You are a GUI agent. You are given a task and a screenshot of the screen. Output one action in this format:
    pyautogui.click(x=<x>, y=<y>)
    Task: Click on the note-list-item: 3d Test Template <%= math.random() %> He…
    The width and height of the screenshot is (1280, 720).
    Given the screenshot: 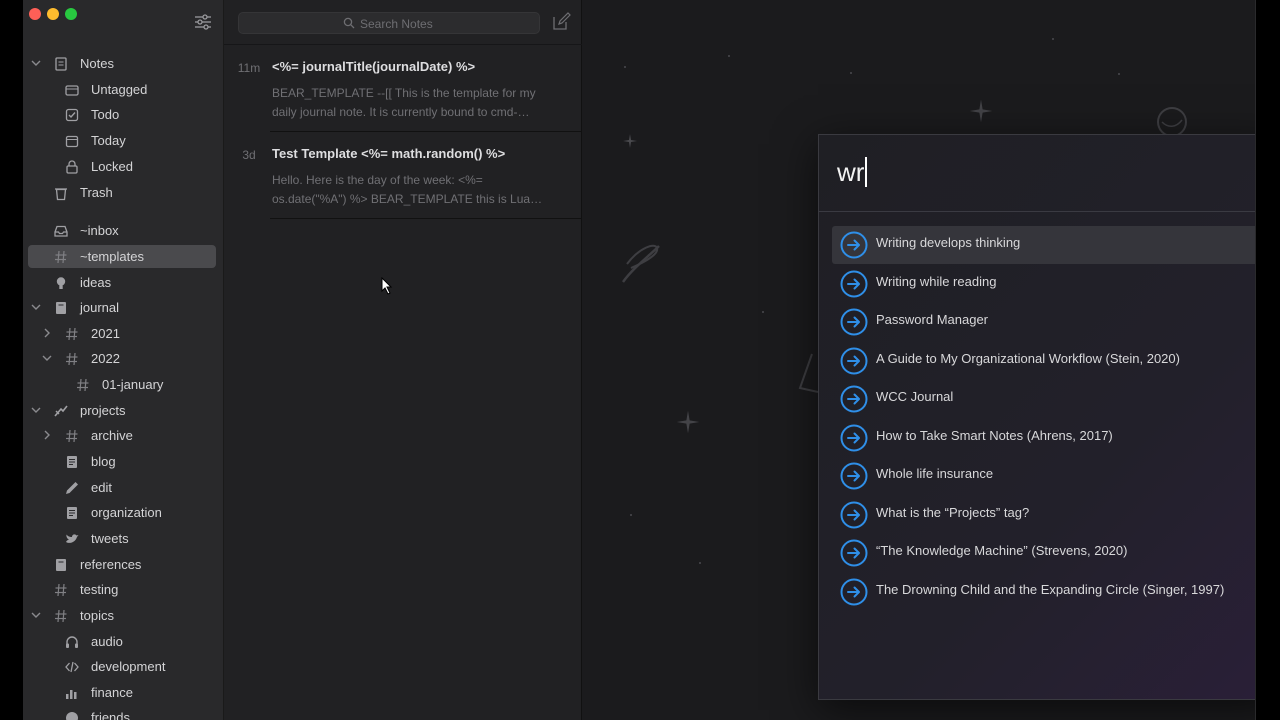 What is the action you would take?
    pyautogui.click(x=403, y=176)
    